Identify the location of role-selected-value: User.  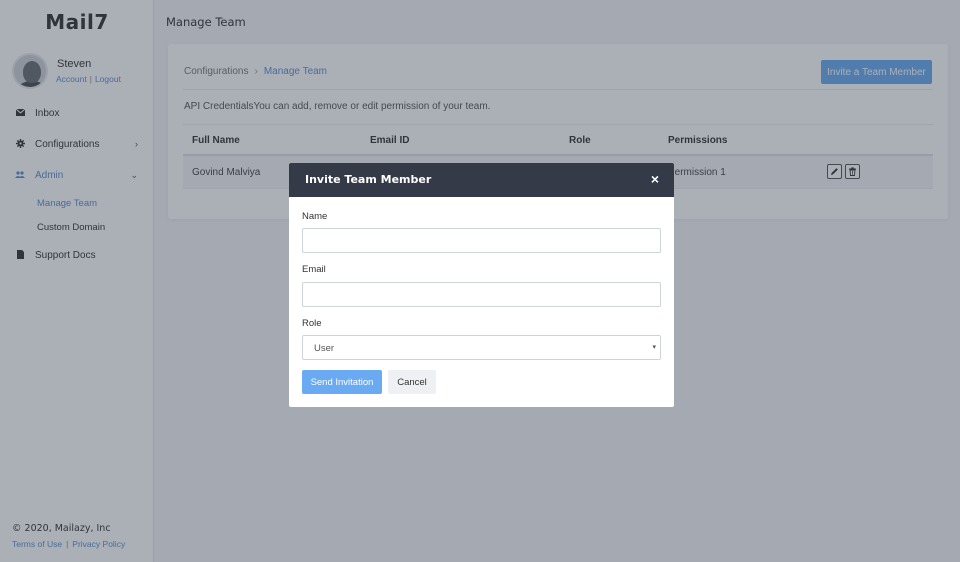
(324, 348).